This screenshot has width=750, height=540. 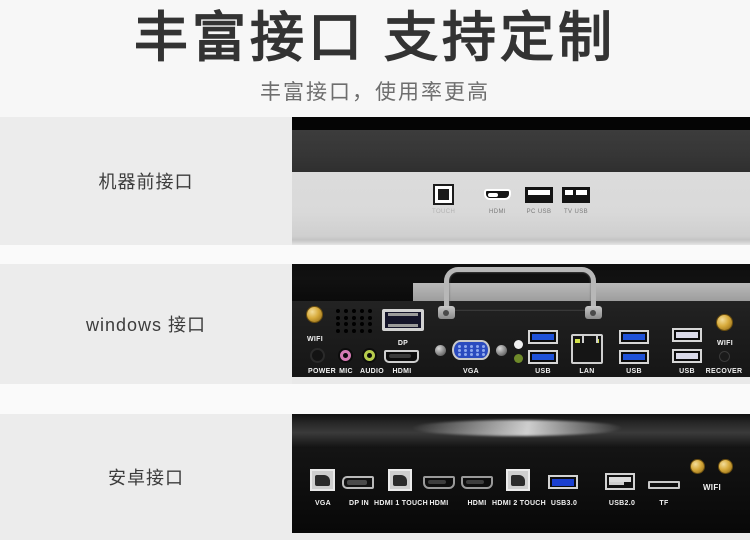 I want to click on label-cell-windows: windows 接口, so click(x=146, y=324).